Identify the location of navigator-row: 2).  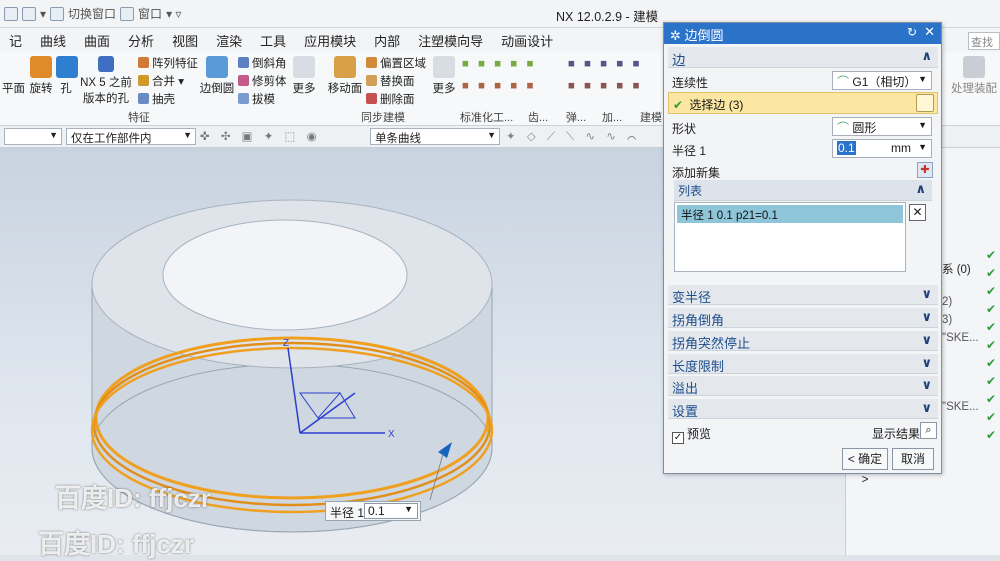
(947, 302).